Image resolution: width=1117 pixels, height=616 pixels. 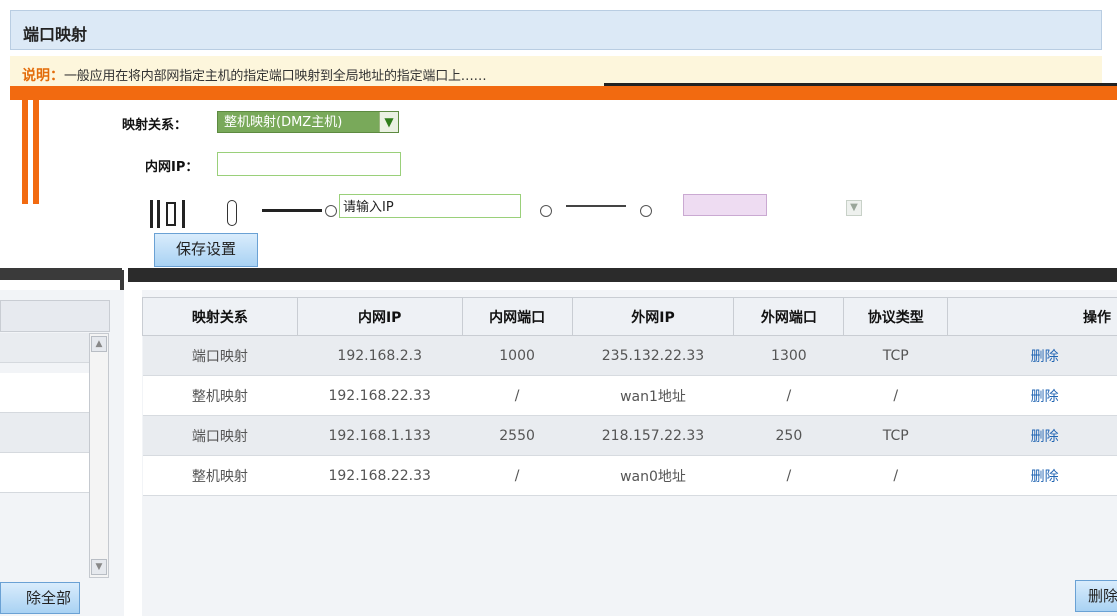 What do you see at coordinates (206, 250) in the screenshot?
I see `save-button: 保存设置` at bounding box center [206, 250].